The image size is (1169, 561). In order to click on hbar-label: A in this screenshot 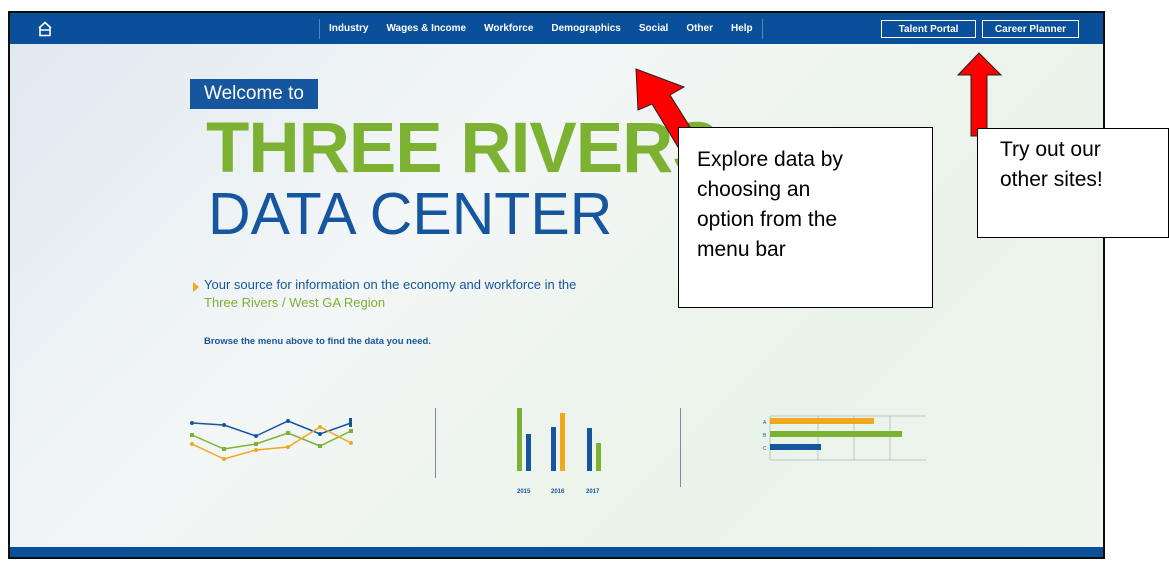, I will do `click(765, 423)`.